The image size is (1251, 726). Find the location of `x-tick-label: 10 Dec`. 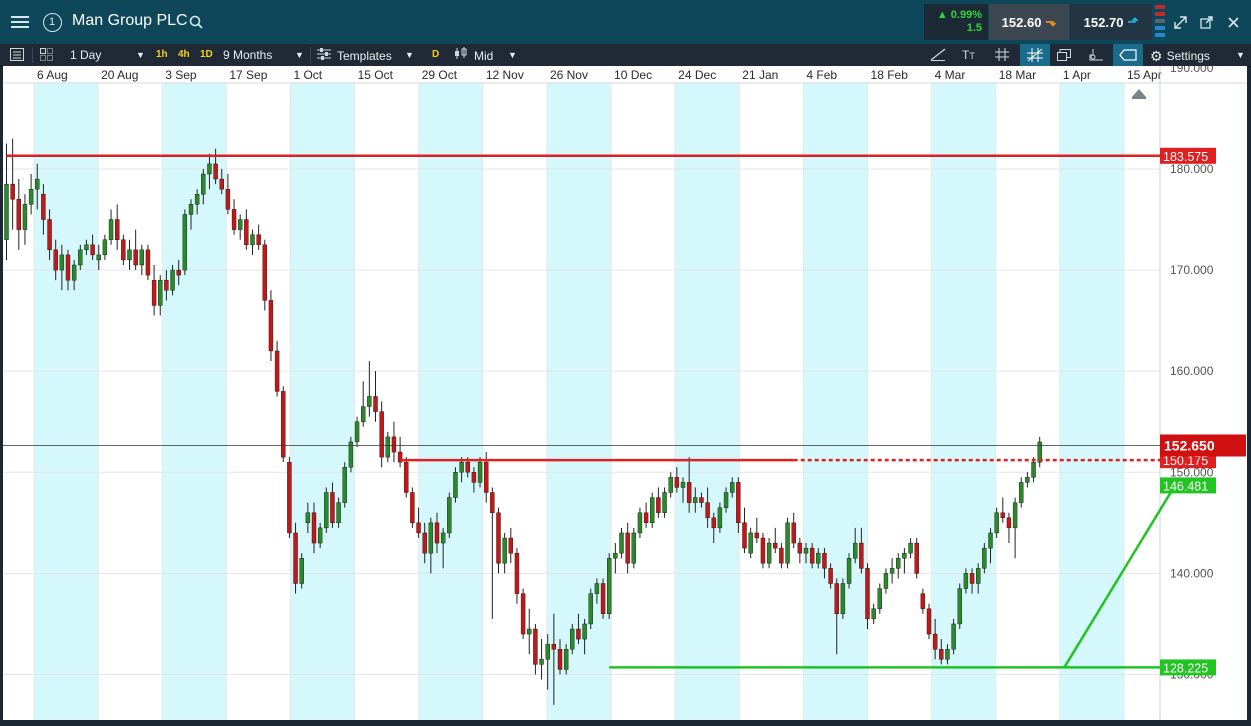

x-tick-label: 10 Dec is located at coordinates (633, 75).